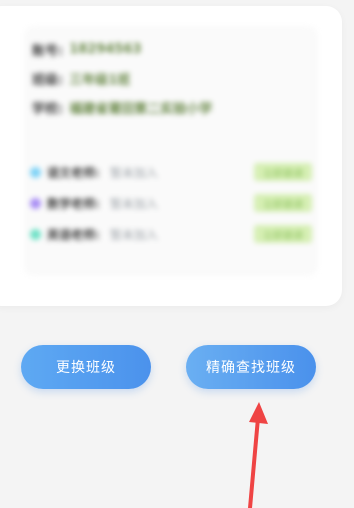 The height and width of the screenshot is (508, 354). I want to click on account-row: 账号: 18294563, so click(87, 49).